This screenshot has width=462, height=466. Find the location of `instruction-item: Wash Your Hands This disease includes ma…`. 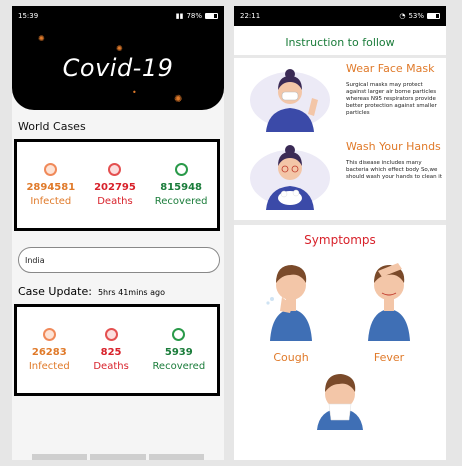

instruction-item: Wash Your Hands This disease includes ma… is located at coordinates (340, 175).